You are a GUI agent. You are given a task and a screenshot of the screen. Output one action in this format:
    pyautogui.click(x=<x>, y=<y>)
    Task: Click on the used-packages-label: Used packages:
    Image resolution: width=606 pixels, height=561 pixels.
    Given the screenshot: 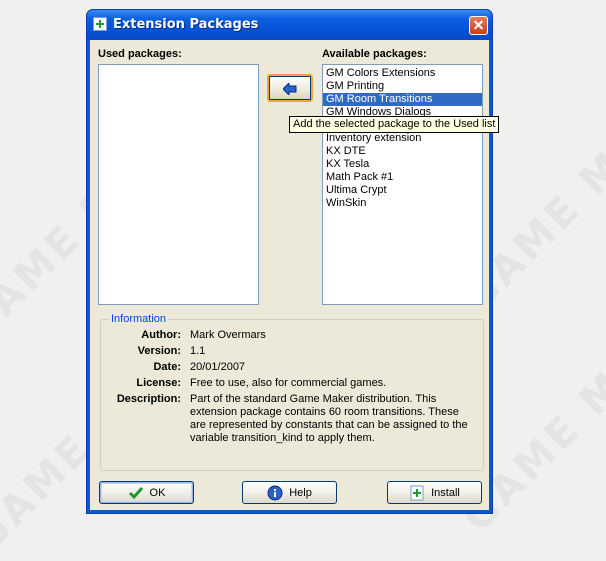 What is the action you would take?
    pyautogui.click(x=140, y=54)
    